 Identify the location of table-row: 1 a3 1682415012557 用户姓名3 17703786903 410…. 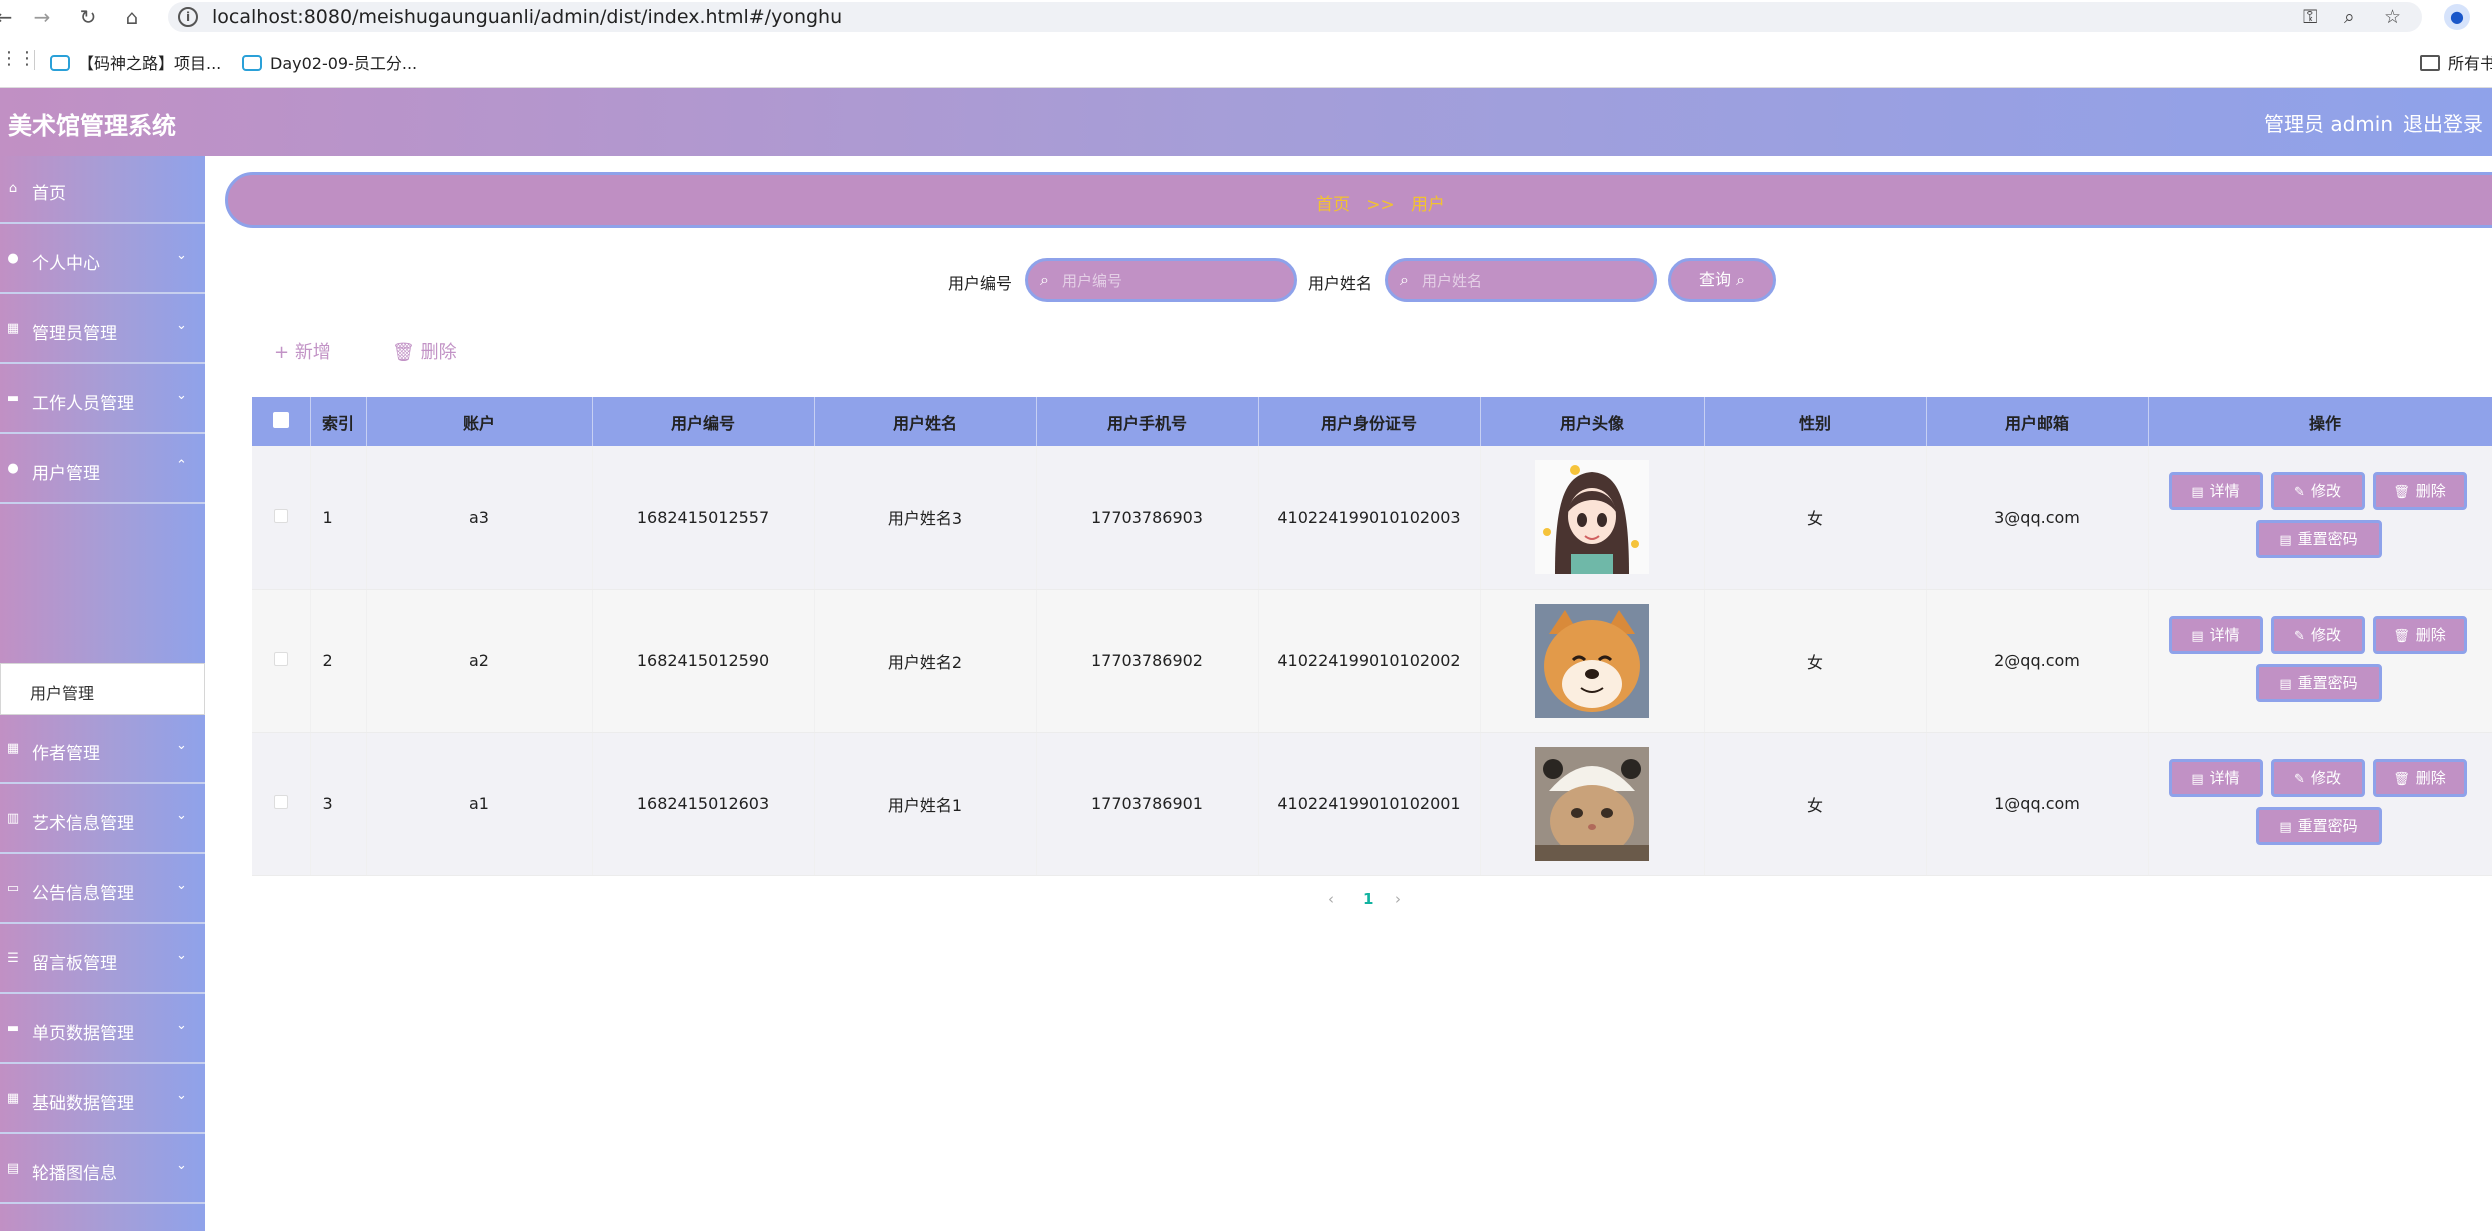
(1372, 518).